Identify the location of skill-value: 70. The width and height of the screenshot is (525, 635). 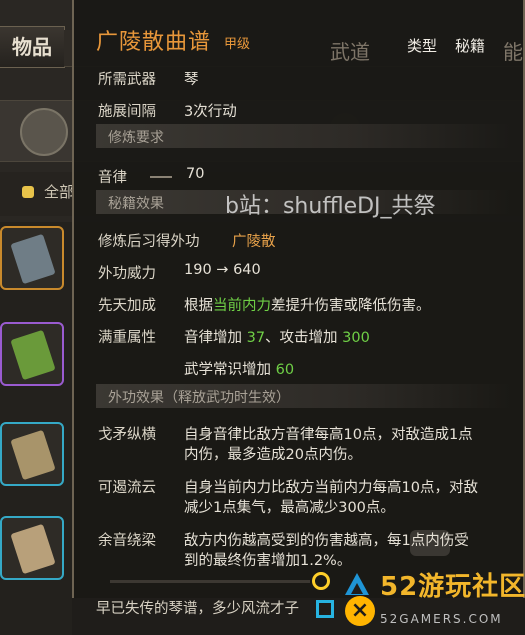
(195, 174).